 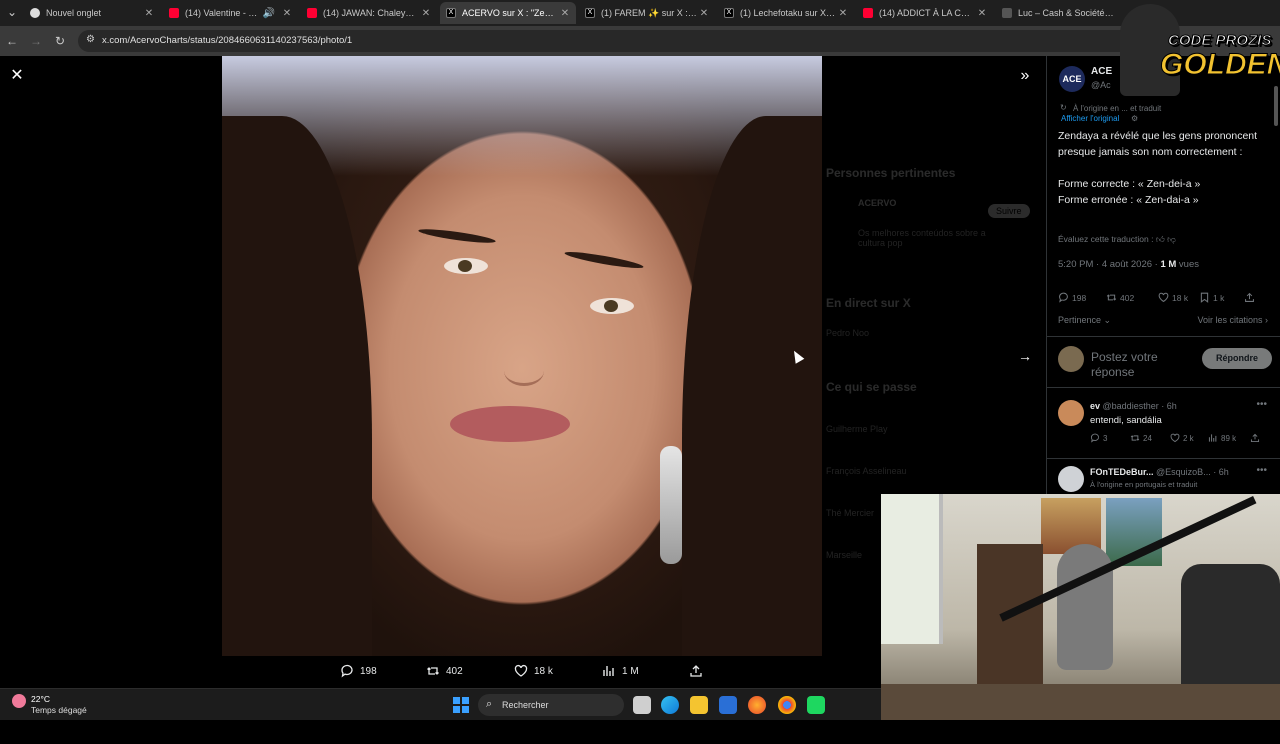 What do you see at coordinates (525, 705) in the screenshot?
I see `search-label: Rechercher` at bounding box center [525, 705].